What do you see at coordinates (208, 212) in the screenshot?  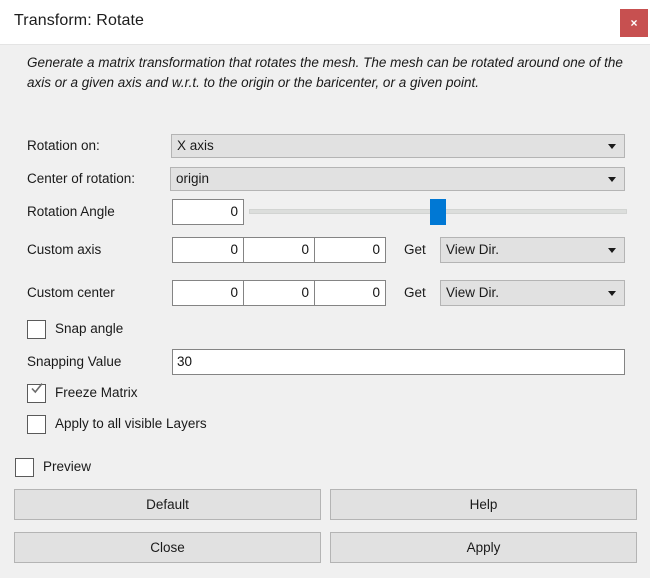 I see `rotation-angle-input: 0` at bounding box center [208, 212].